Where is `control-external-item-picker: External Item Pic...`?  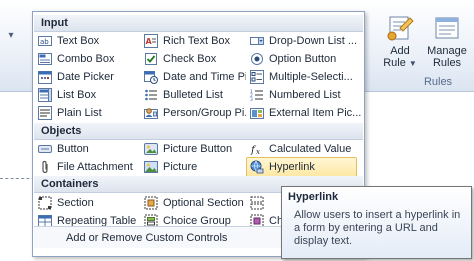 control-external-item-picker: External Item Pic... is located at coordinates (304, 113).